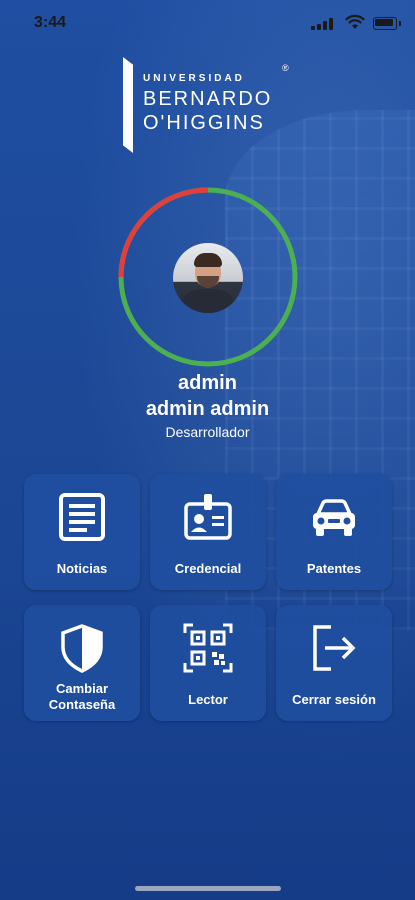  Describe the element at coordinates (208, 699) in the screenshot. I see `lector-label: Lector` at that location.